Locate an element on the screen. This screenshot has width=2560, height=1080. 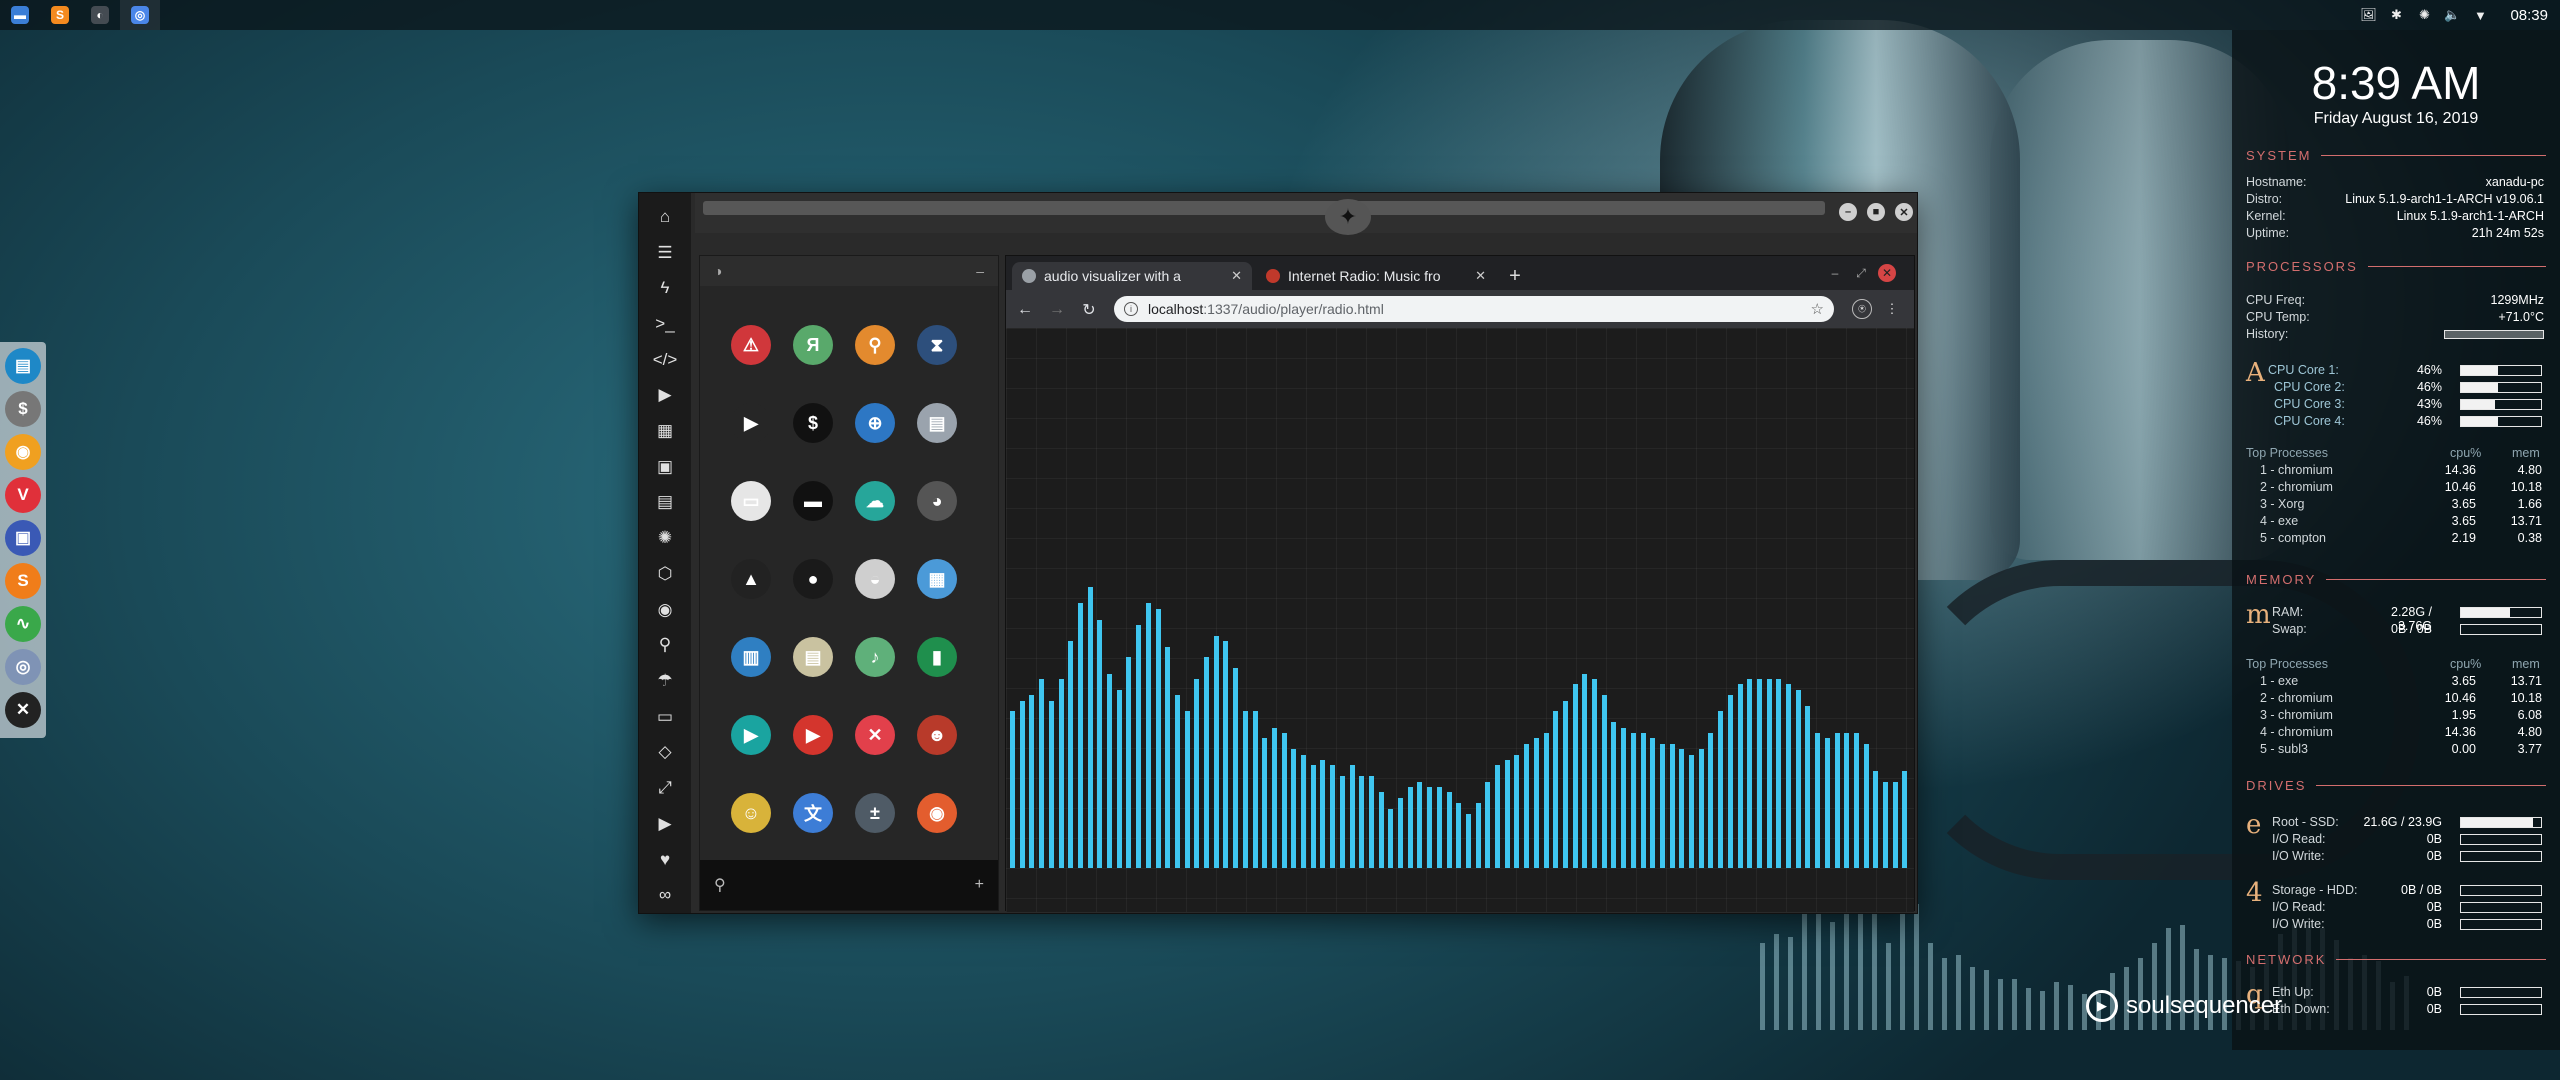
app-tile: ☻ is located at coordinates (937, 735).